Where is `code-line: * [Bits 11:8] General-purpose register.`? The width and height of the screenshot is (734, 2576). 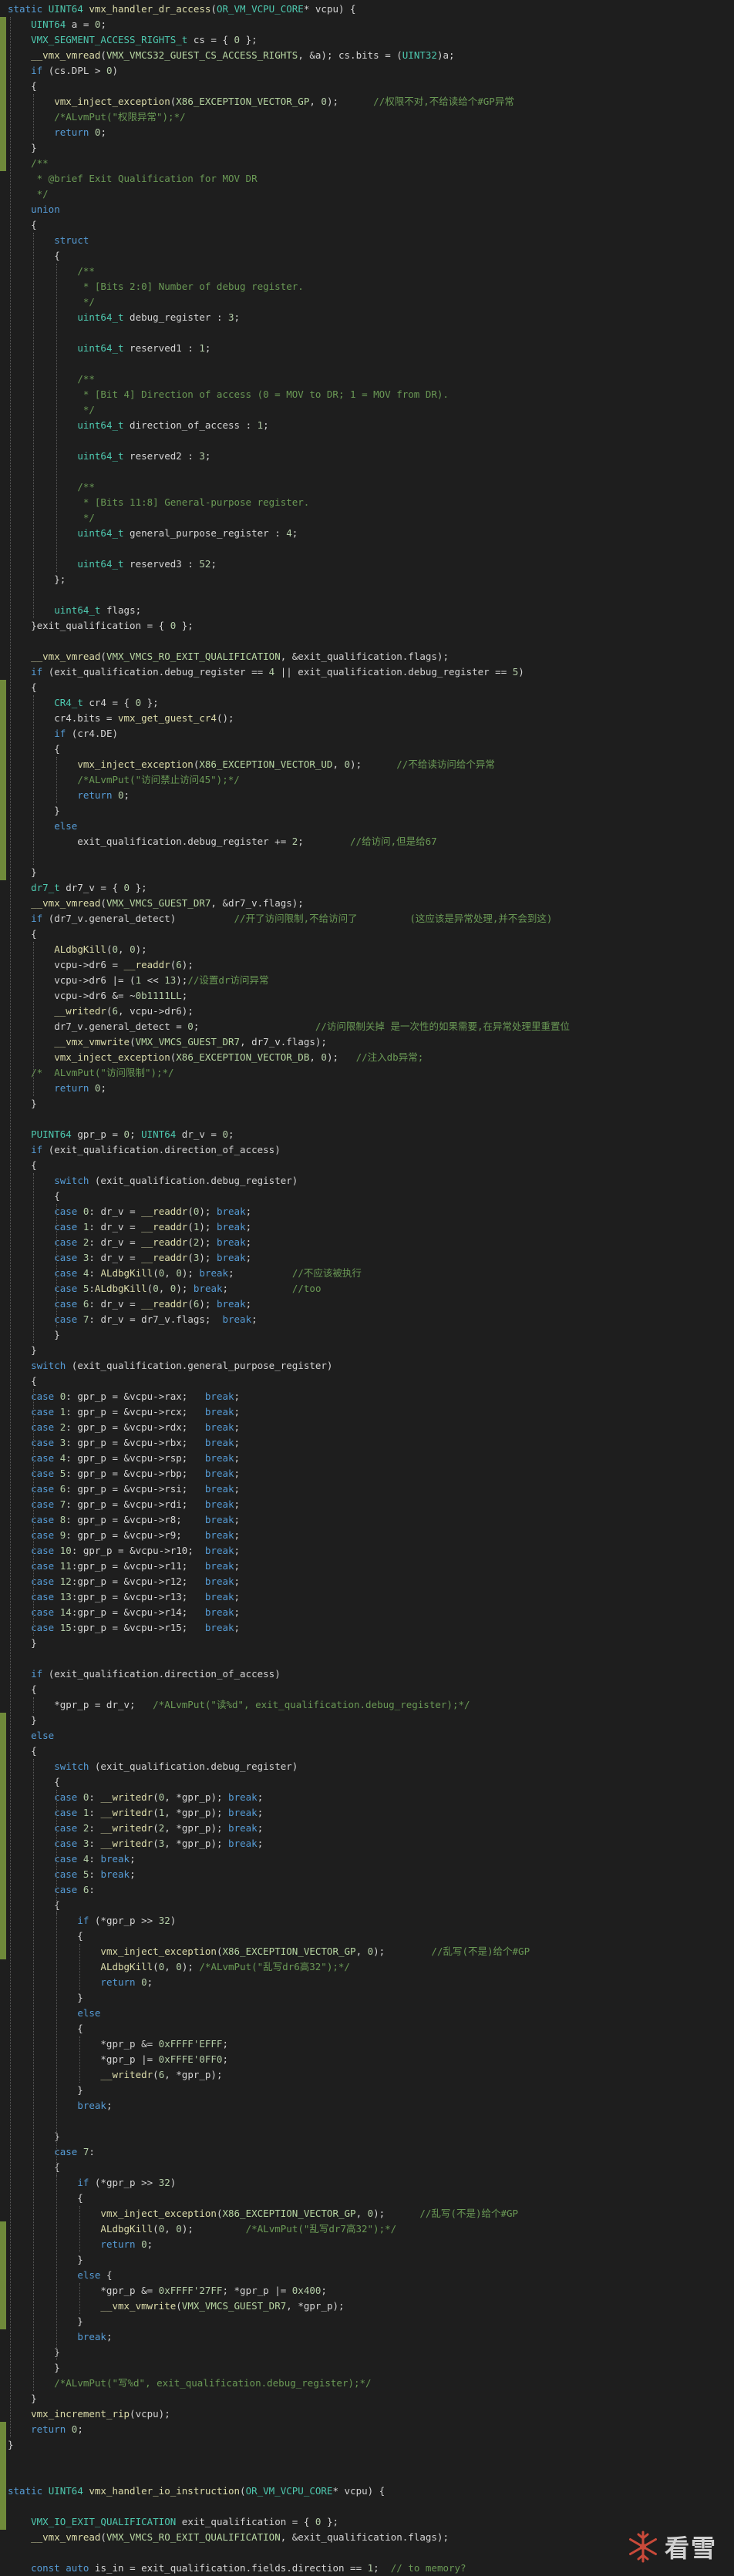
code-line: * [Bits 11:8] General-purpose register. is located at coordinates (367, 502).